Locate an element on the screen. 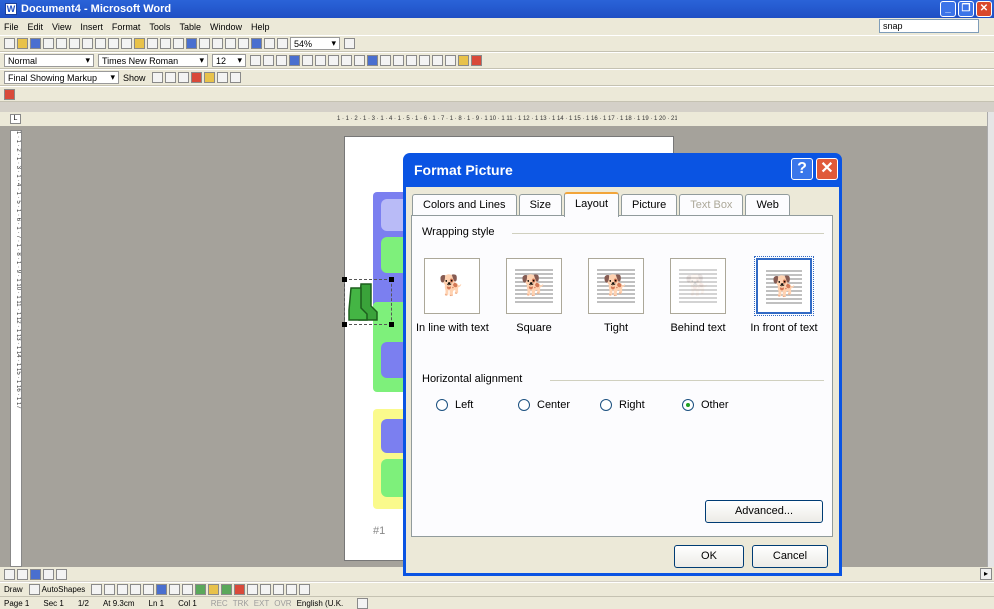  underline-icon is located at coordinates (281, 60).